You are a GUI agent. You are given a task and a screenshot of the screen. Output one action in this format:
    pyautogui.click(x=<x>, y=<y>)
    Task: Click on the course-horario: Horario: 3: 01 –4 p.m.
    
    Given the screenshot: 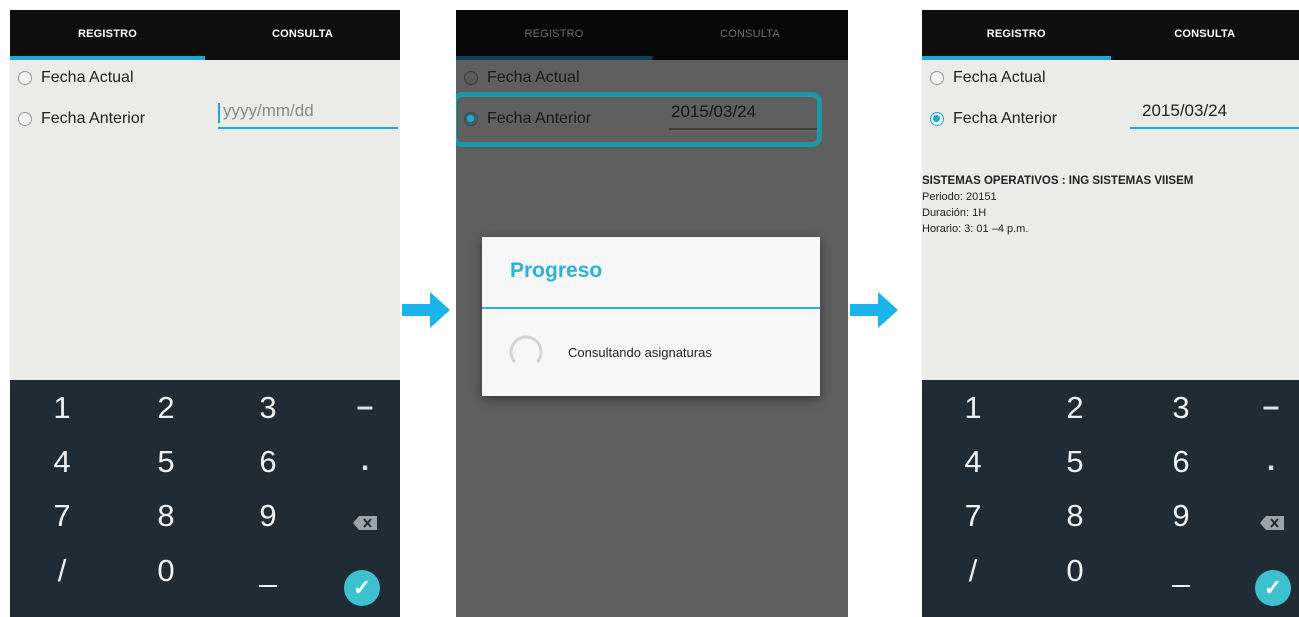 What is the action you would take?
    pyautogui.click(x=975, y=229)
    